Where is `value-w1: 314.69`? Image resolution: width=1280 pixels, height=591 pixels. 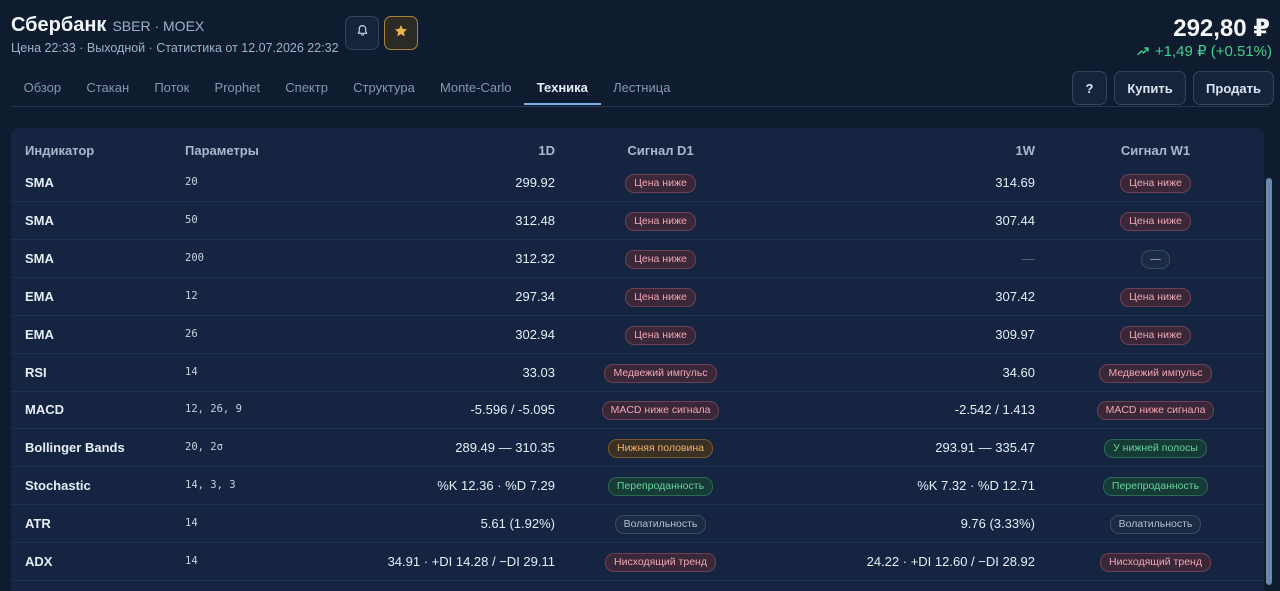 value-w1: 314.69 is located at coordinates (1015, 182).